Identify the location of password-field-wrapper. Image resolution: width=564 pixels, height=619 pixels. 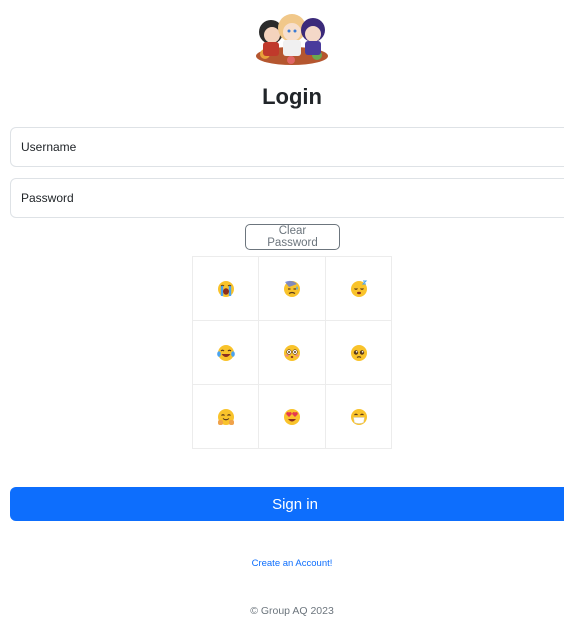
(287, 198).